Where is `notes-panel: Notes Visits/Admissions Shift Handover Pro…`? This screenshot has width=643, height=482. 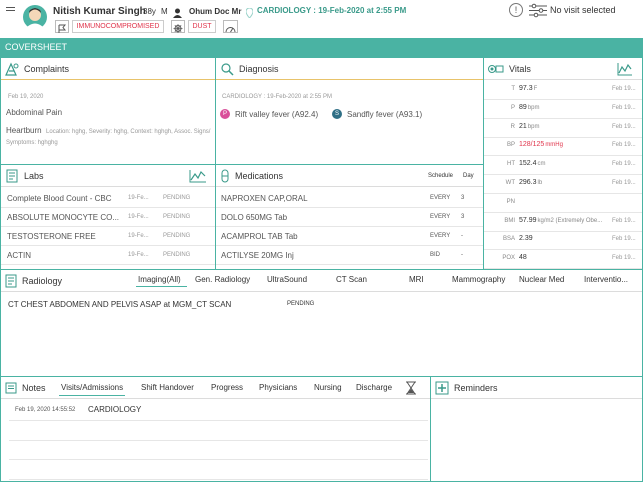
notes-panel: Notes Visits/Admissions Shift Handover Pro… is located at coordinates (215, 429).